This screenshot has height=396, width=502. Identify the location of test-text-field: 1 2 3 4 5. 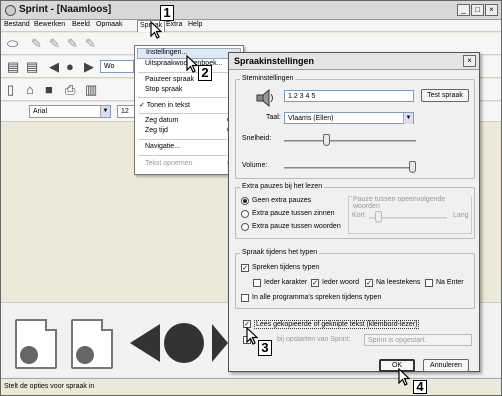
(349, 96).